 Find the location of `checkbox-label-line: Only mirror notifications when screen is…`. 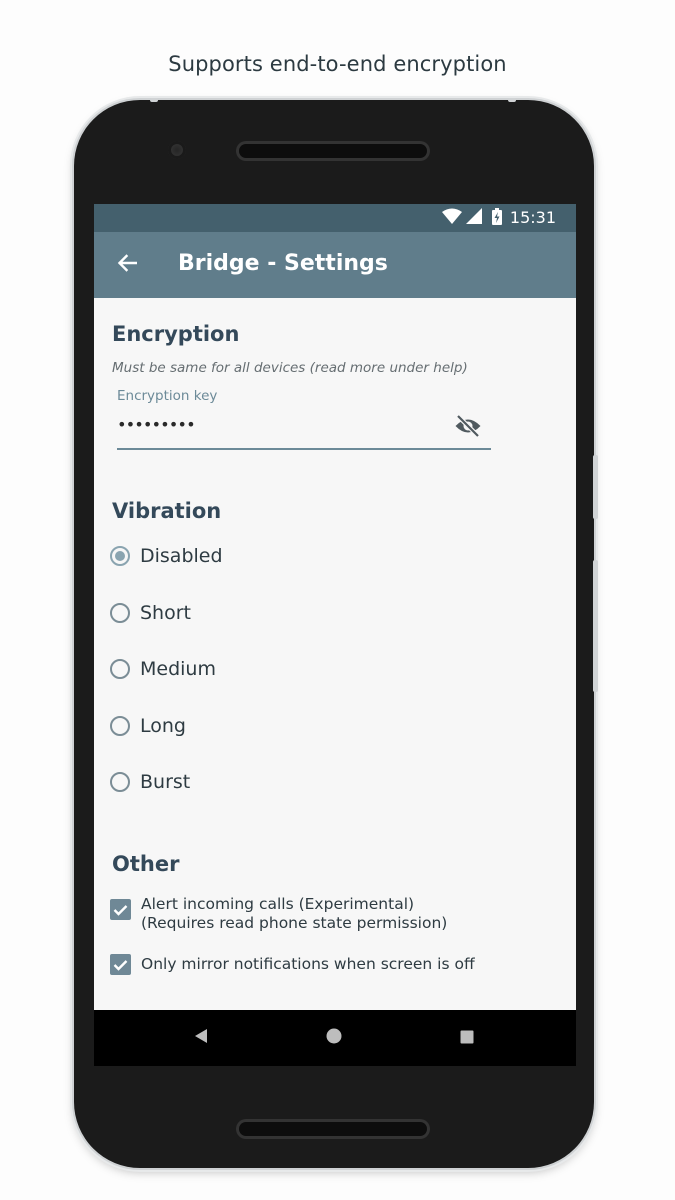

checkbox-label-line: Only mirror notifications when screen is… is located at coordinates (308, 964).